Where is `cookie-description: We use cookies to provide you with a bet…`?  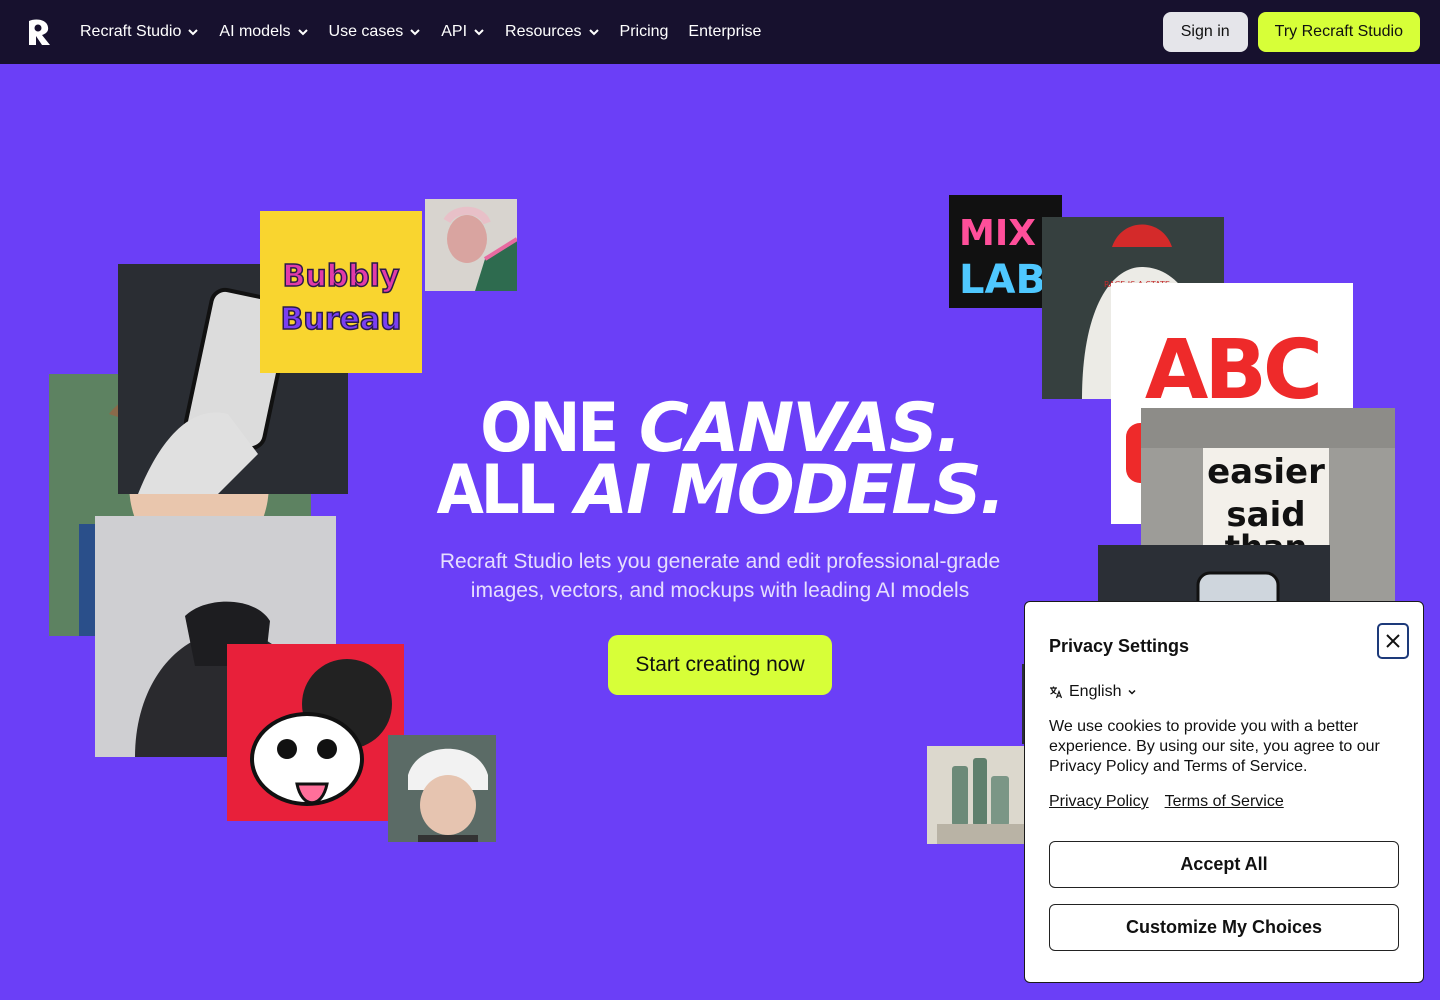 cookie-description: We use cookies to provide you with a bet… is located at coordinates (1214, 746).